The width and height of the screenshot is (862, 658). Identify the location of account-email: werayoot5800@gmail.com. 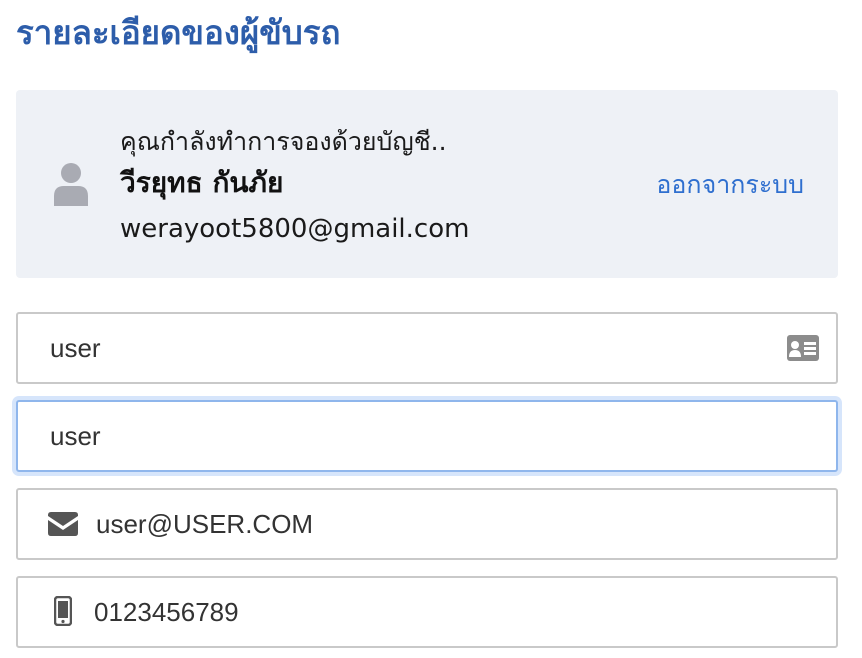
(295, 229).